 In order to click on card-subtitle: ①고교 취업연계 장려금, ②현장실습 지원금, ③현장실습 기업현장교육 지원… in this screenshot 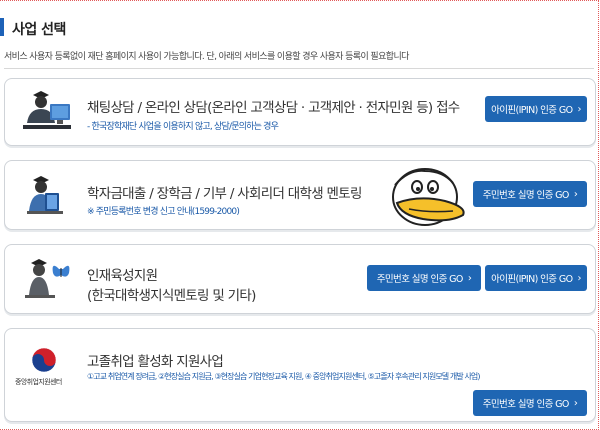, I will do `click(284, 376)`.